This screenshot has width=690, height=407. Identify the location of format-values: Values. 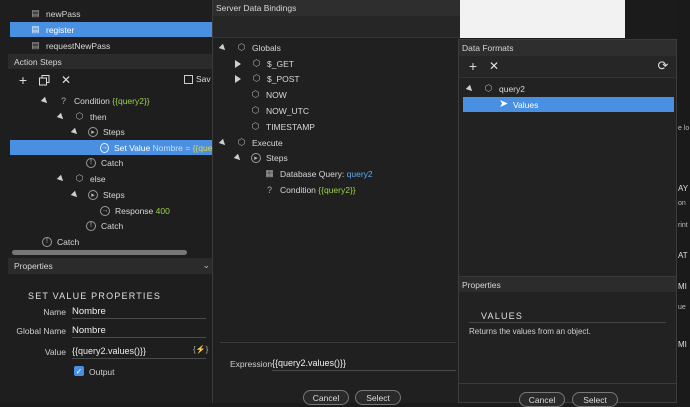
(568, 104).